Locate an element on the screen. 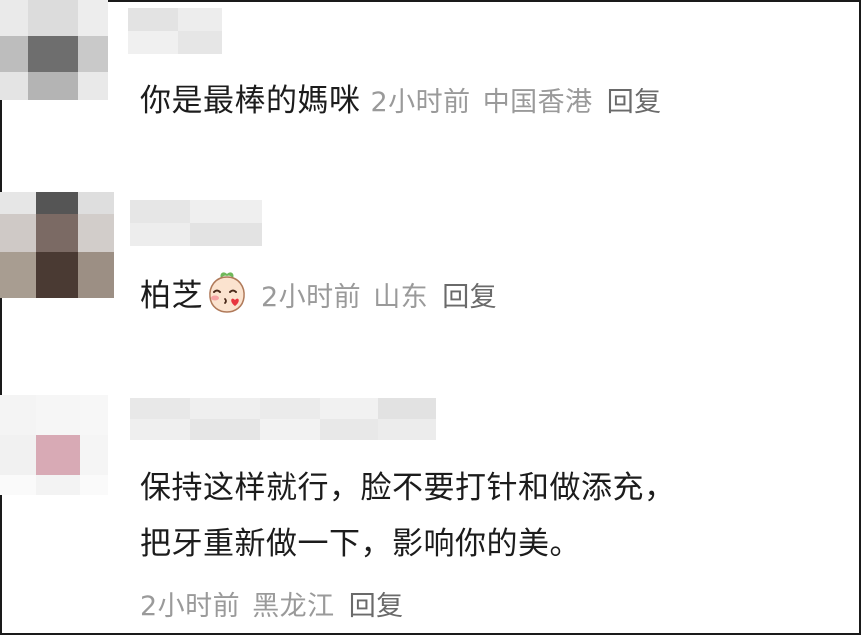 This screenshot has height=635, width=861. comment-text-line-2: 把牙重新做一下，影响你的美。 is located at coordinates (360, 544).